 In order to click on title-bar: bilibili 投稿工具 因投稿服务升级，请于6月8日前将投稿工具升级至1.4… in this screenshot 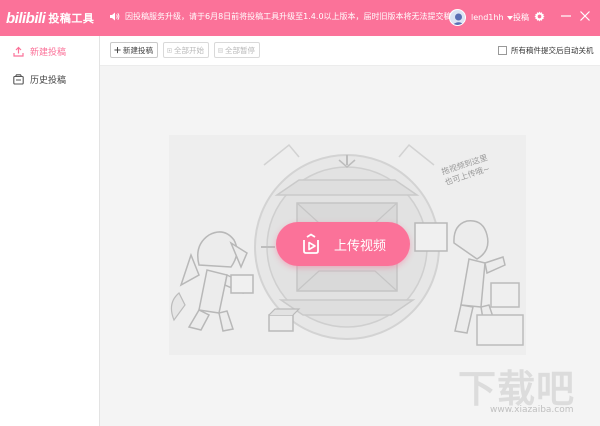, I will do `click(300, 18)`.